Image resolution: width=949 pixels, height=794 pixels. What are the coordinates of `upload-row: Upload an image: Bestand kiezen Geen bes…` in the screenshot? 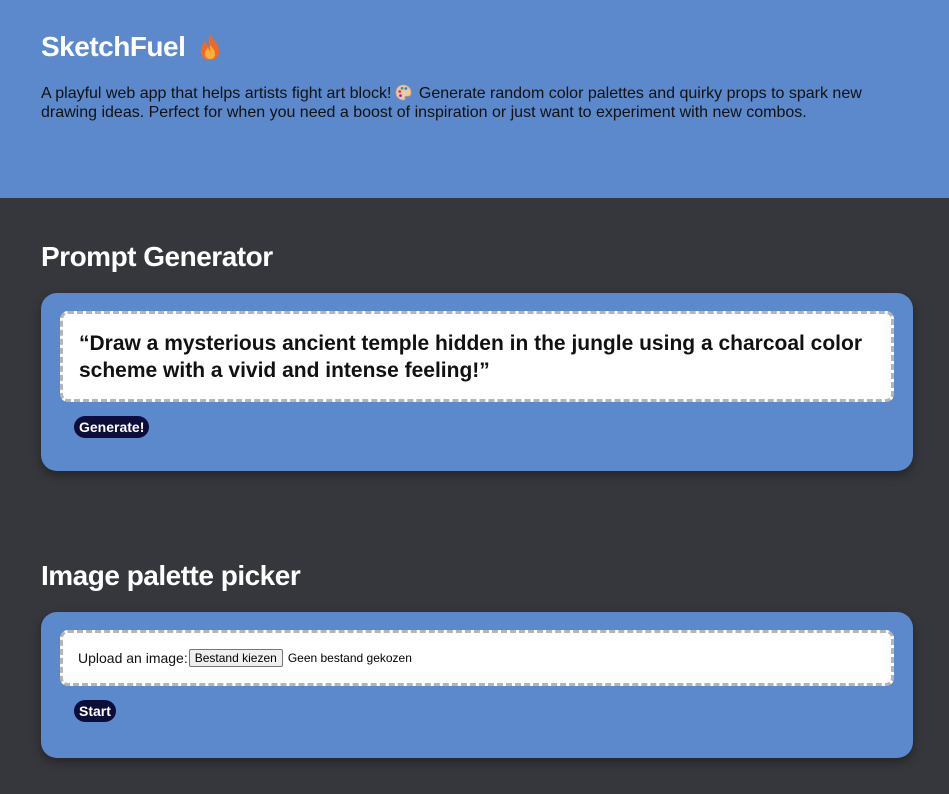 It's located at (477, 658).